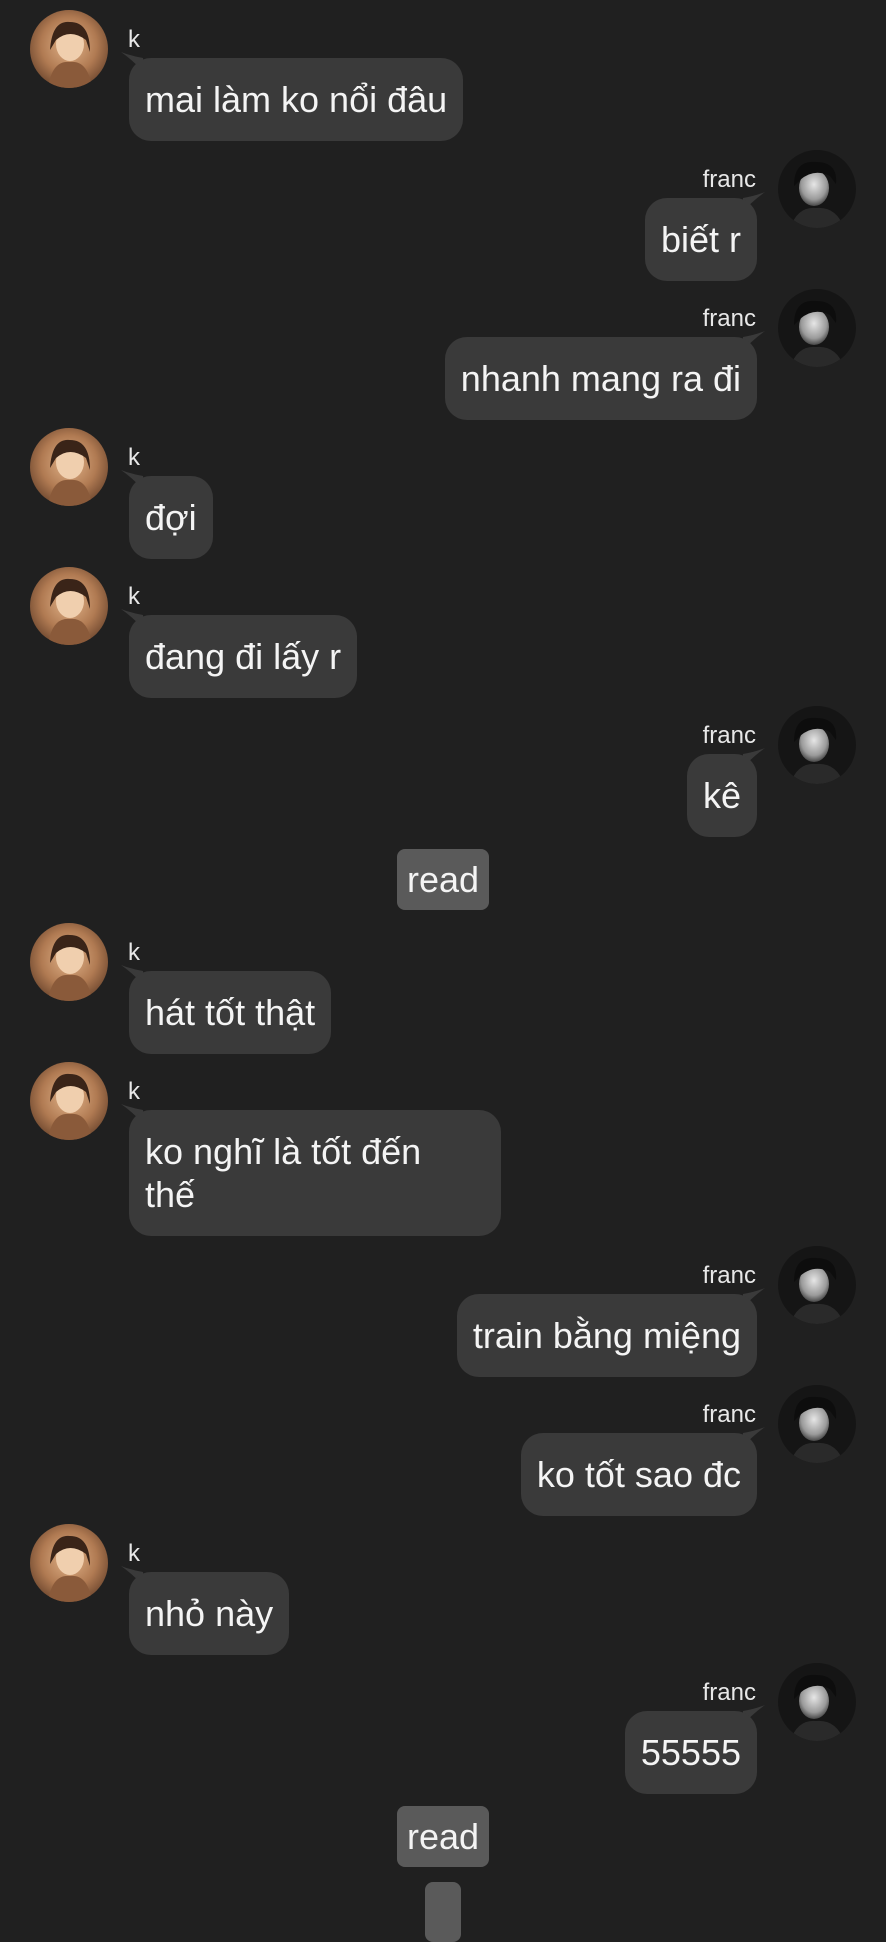  Describe the element at coordinates (690, 1752) in the screenshot. I see `message-bubble: 55555` at that location.